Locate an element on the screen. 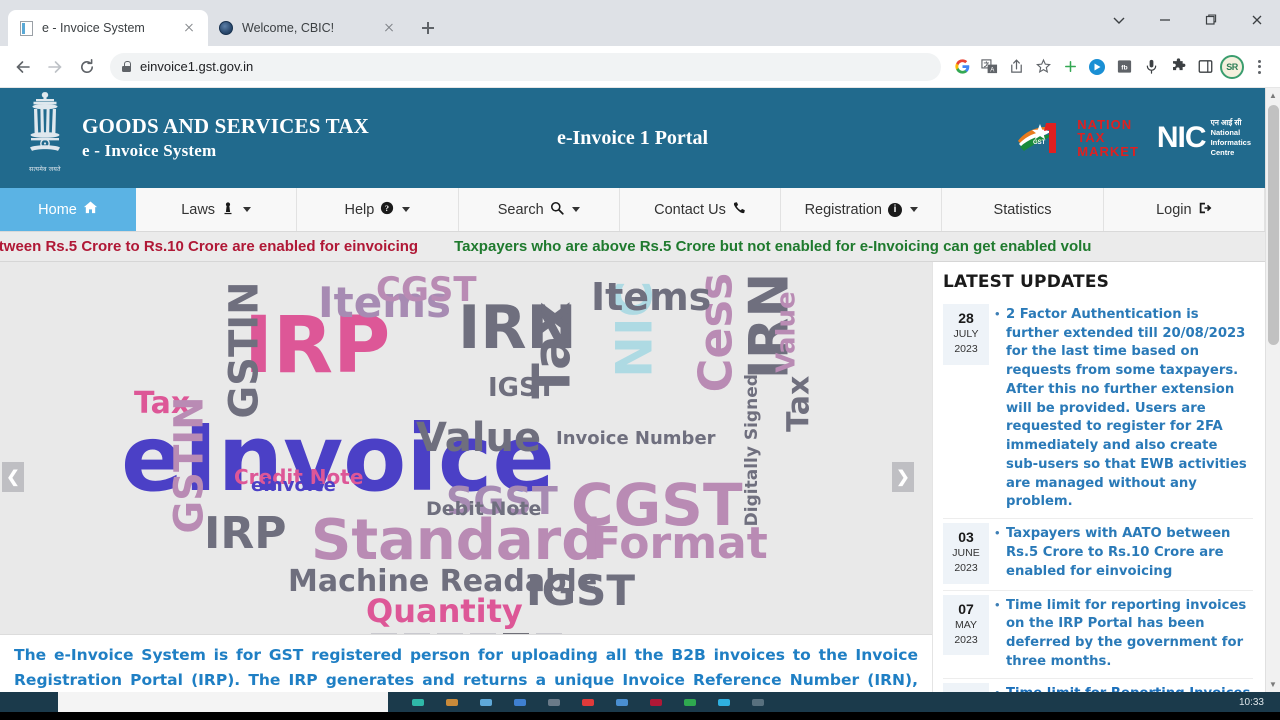 The height and width of the screenshot is (720, 1280). extensions-puzzle-icon is located at coordinates (1178, 67).